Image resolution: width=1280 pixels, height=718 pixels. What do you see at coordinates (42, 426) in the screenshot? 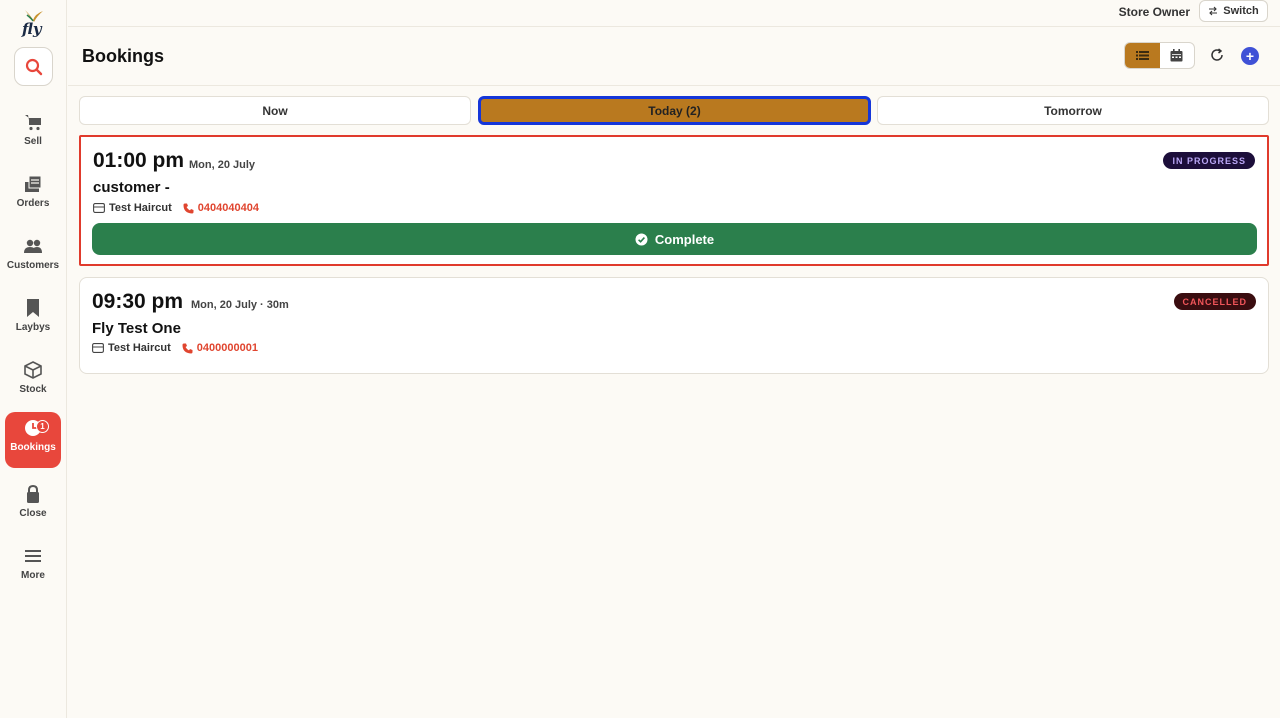
I see `notification-badge: 1` at bounding box center [42, 426].